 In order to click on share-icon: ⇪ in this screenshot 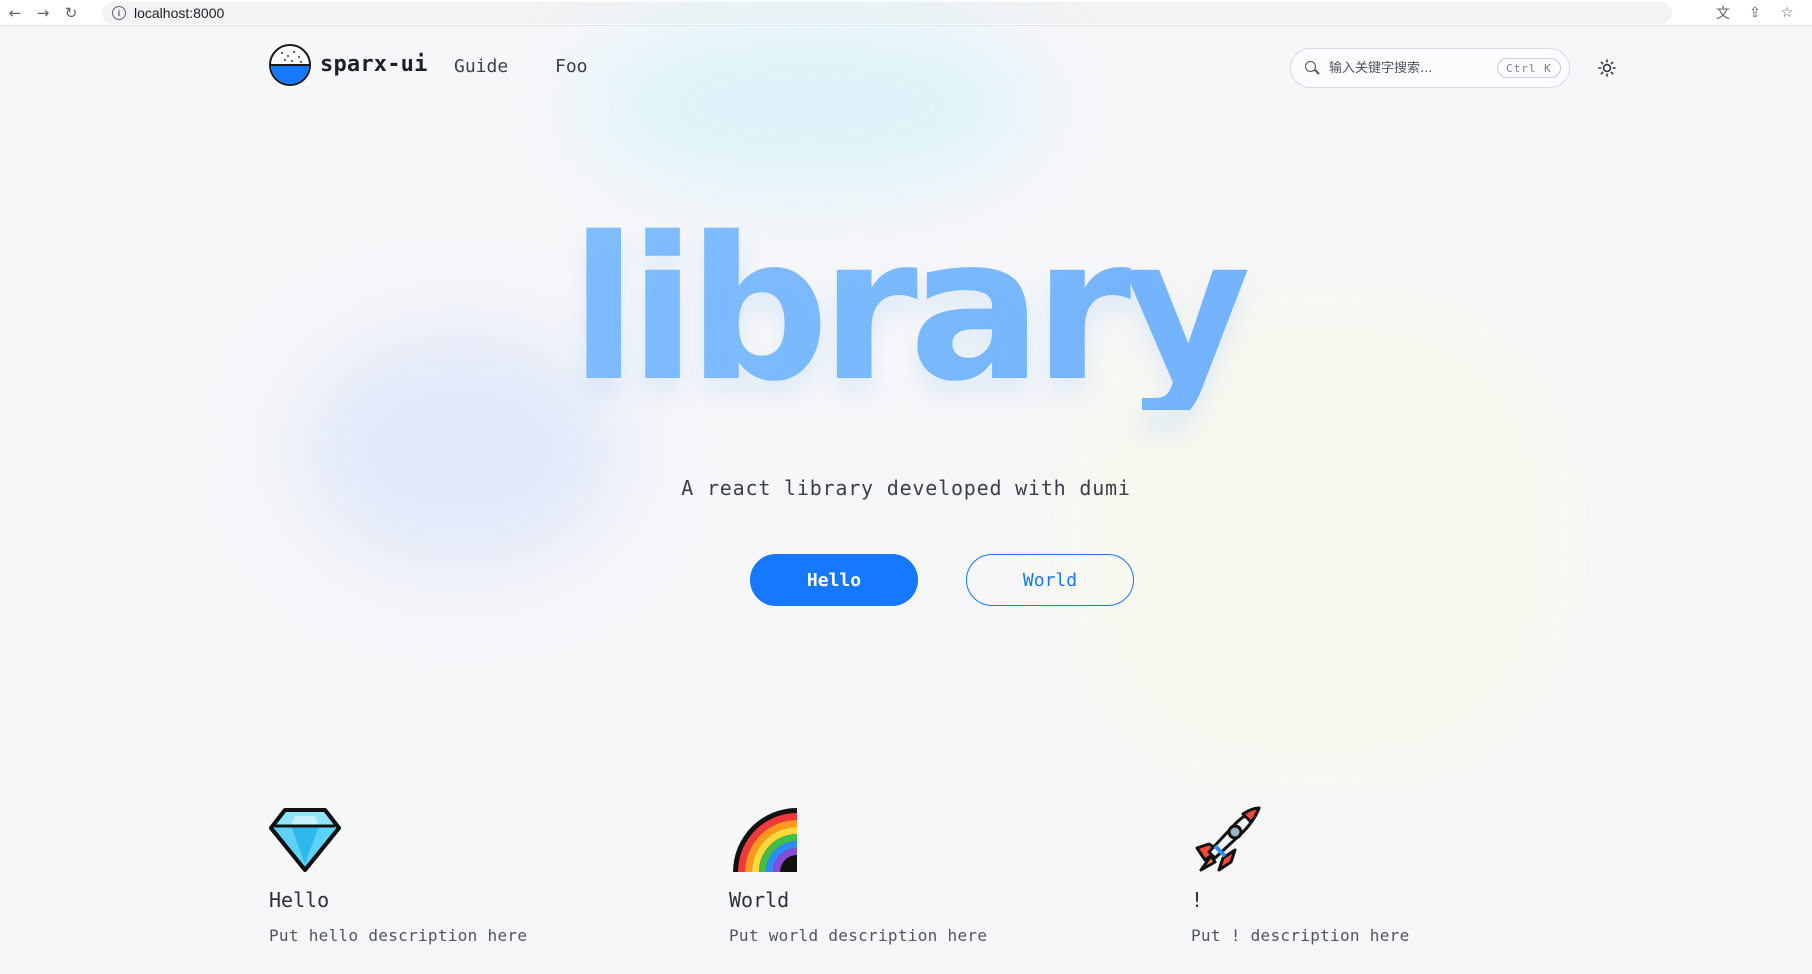, I will do `click(1755, 13)`.